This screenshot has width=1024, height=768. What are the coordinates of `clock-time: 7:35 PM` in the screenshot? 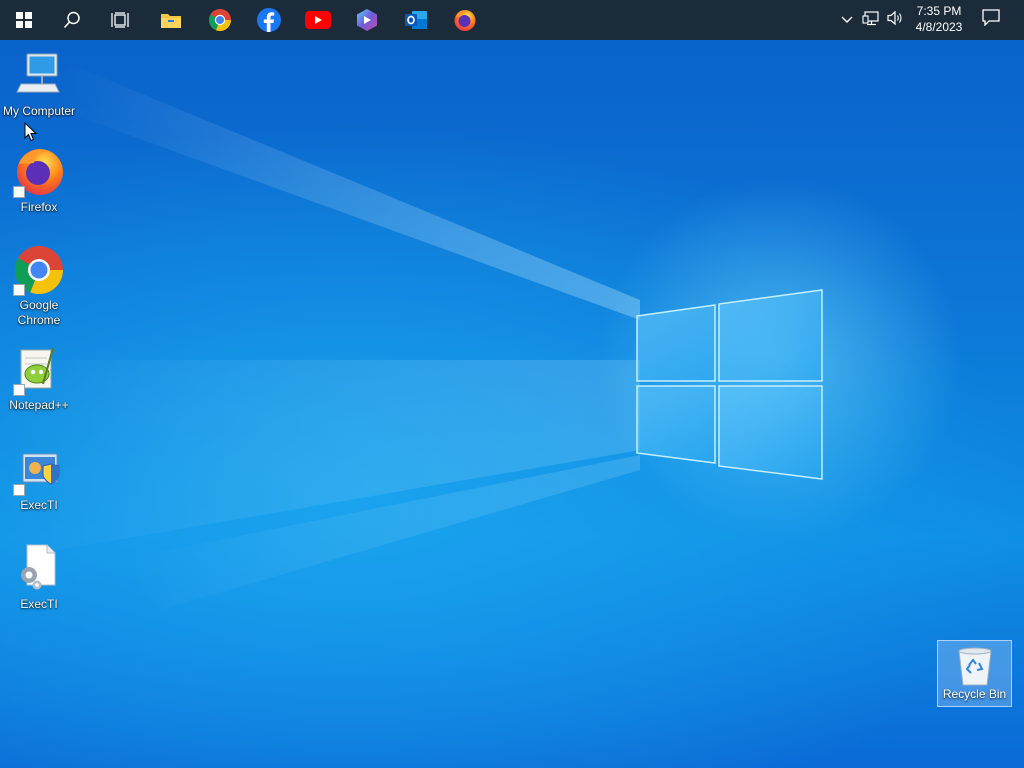 It's located at (939, 11).